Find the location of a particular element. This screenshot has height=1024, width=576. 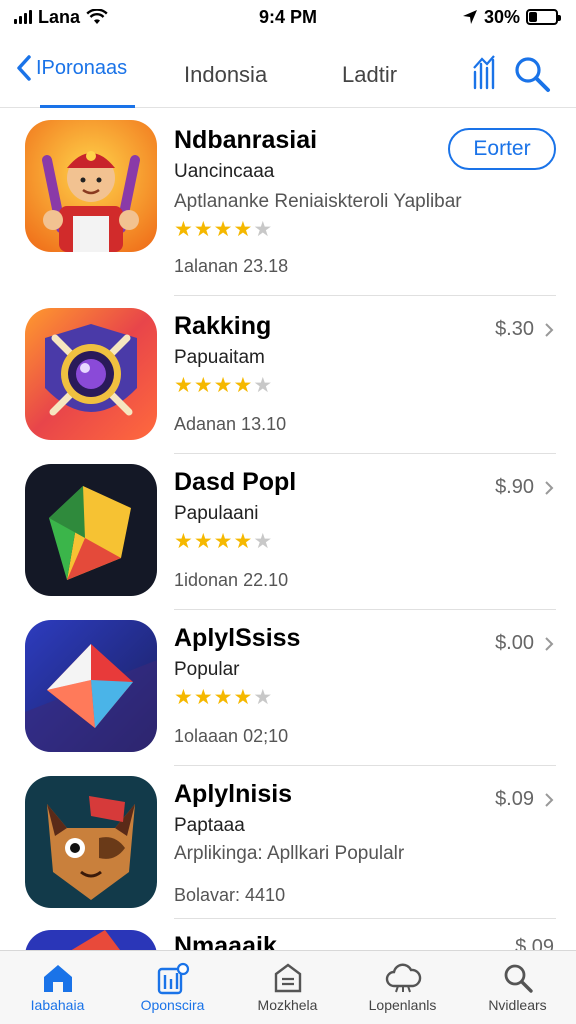

back-button: IPoronaas is located at coordinates (71, 68).